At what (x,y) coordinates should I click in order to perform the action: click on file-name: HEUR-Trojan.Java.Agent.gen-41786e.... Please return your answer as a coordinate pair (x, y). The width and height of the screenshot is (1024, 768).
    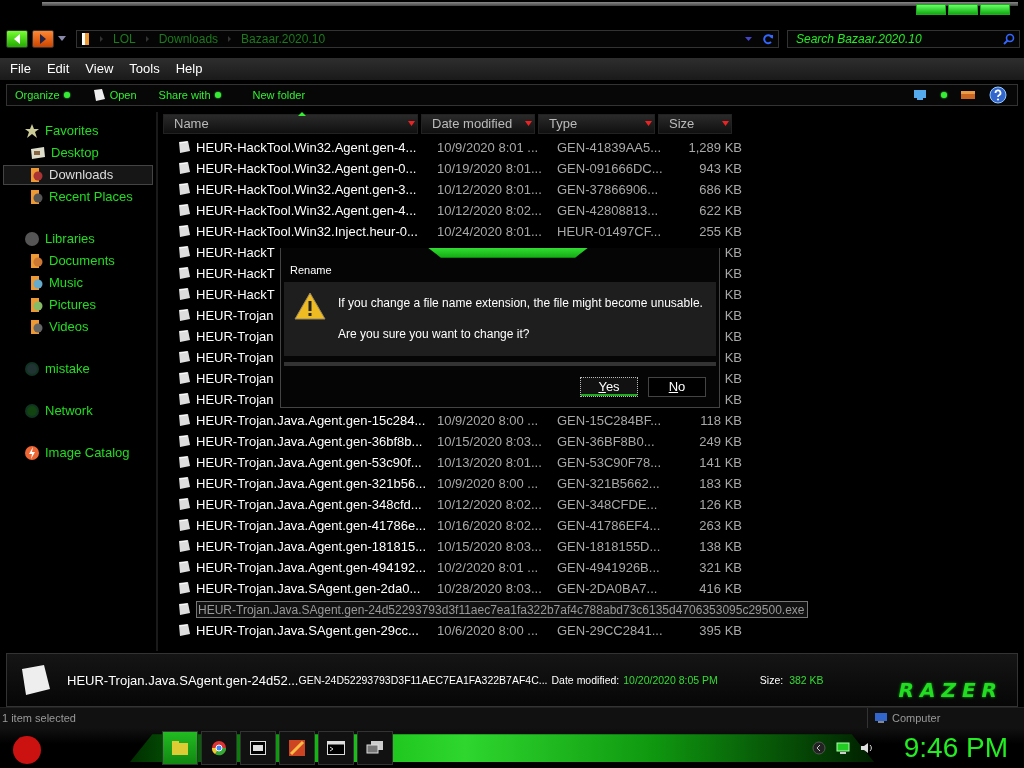
    Looking at the image, I should click on (311, 525).